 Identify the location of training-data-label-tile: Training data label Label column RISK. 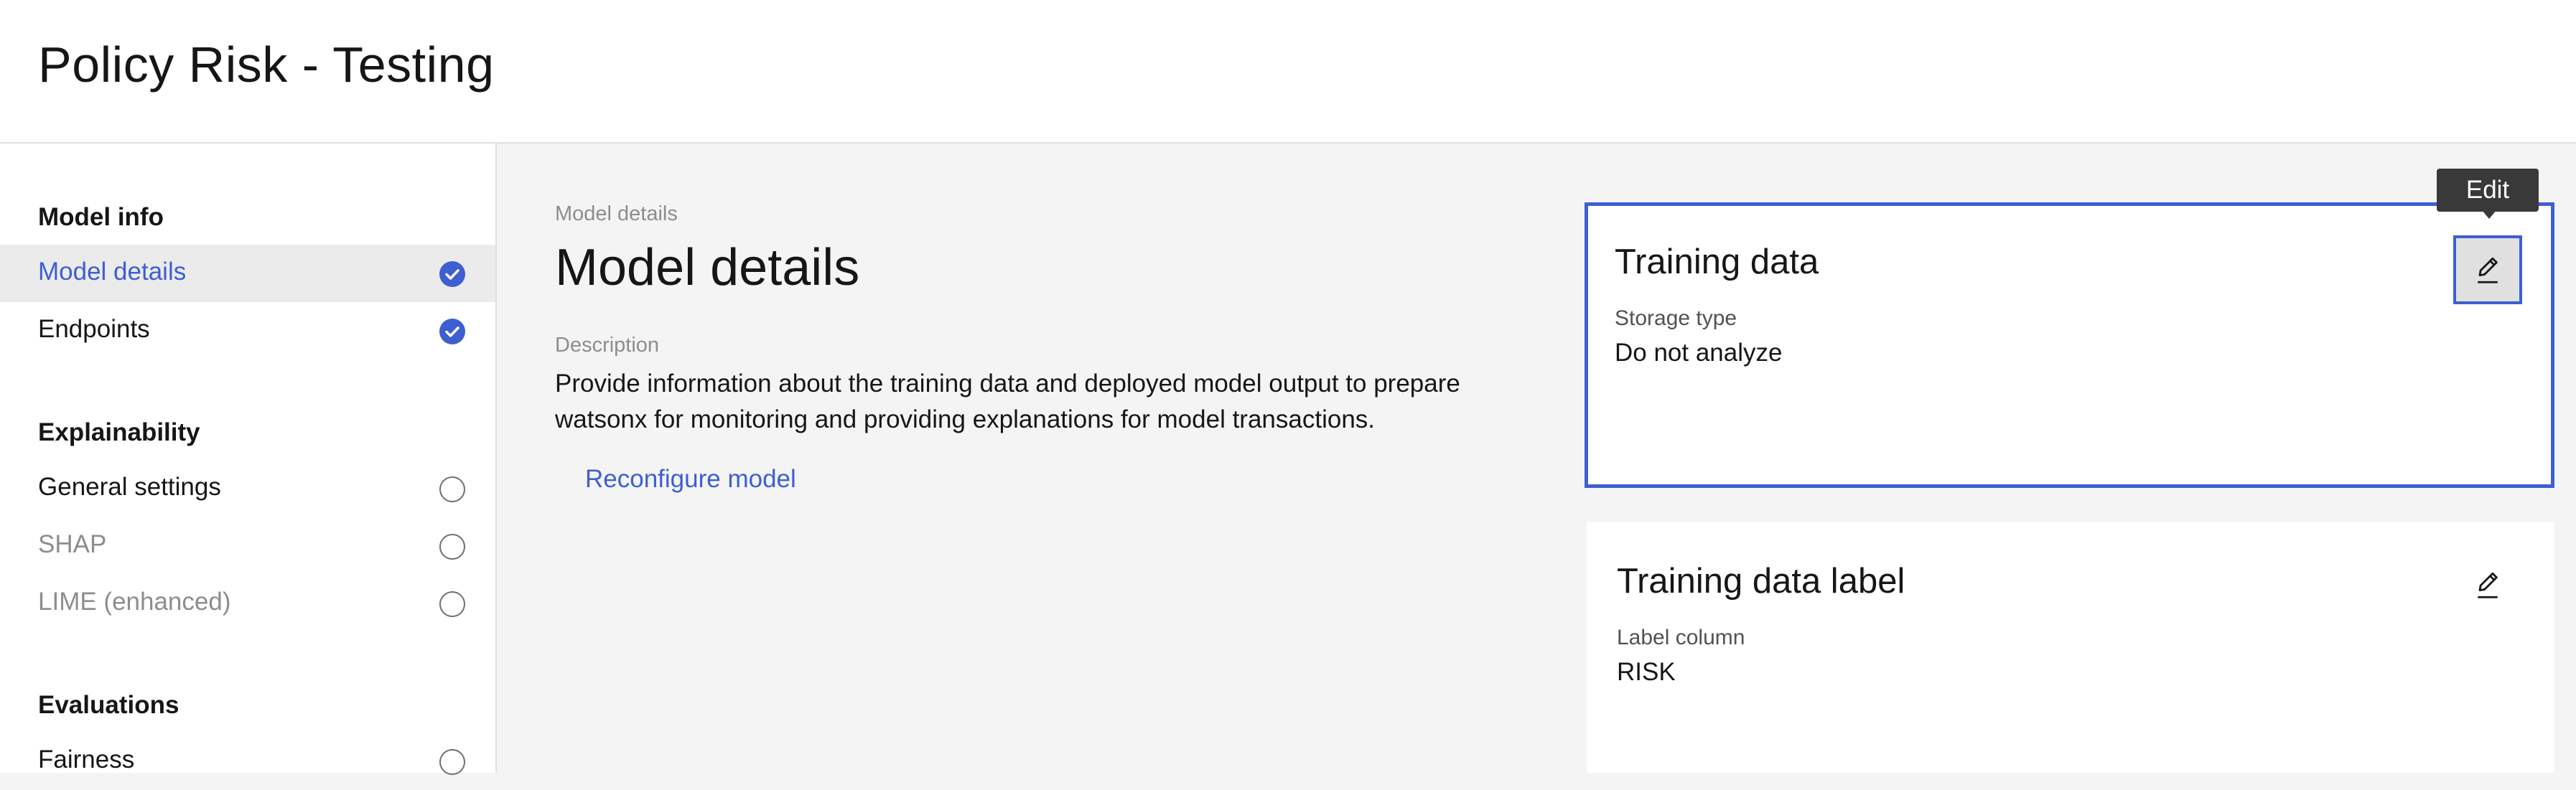
(2070, 648).